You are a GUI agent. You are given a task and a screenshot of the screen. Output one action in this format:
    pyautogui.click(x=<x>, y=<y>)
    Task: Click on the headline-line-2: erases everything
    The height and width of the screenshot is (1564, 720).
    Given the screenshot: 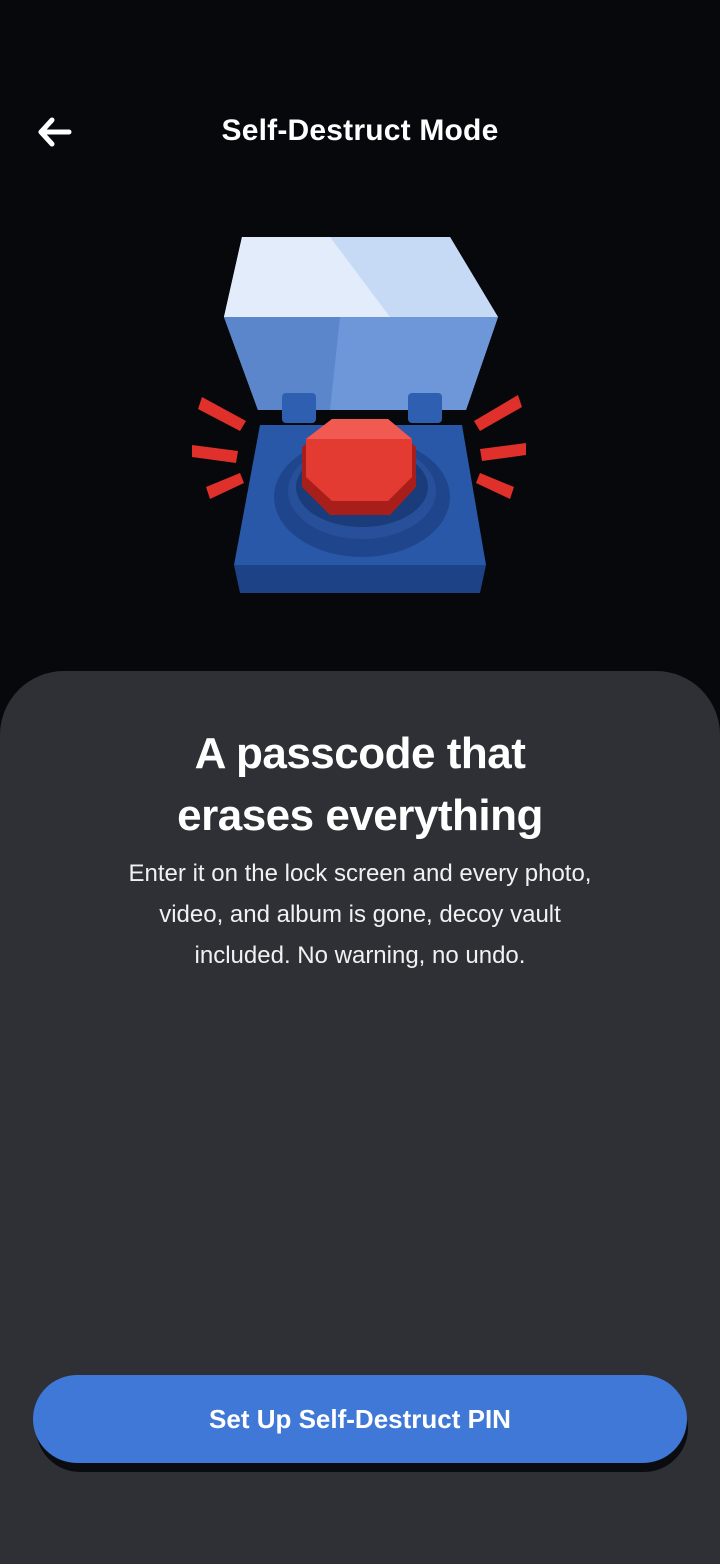 What is the action you would take?
    pyautogui.click(x=360, y=815)
    